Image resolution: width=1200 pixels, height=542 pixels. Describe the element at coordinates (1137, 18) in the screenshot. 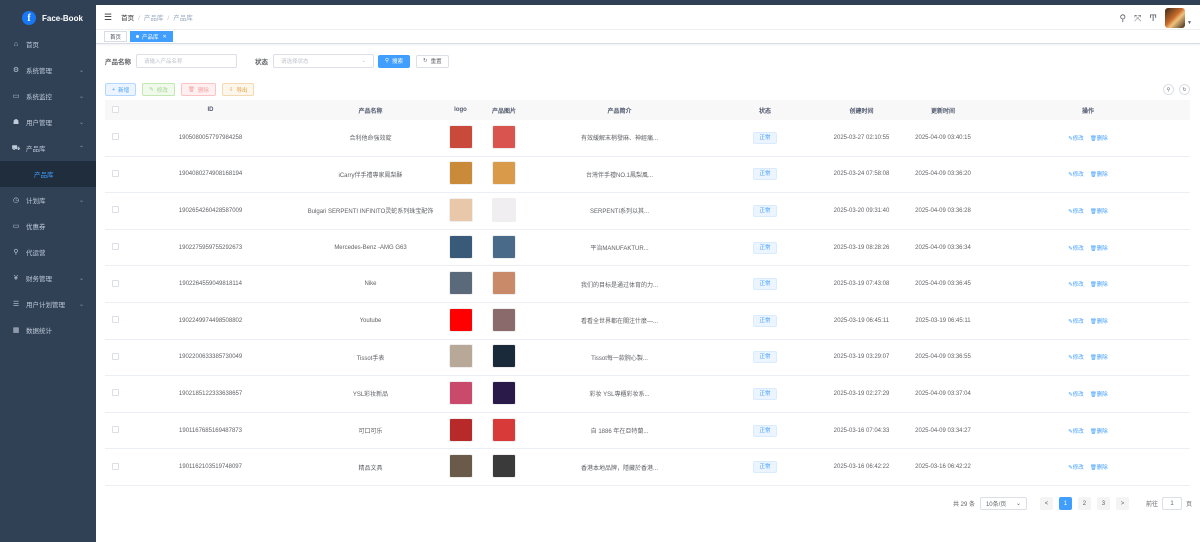

I see `fullscreen-icon: ⤧` at that location.